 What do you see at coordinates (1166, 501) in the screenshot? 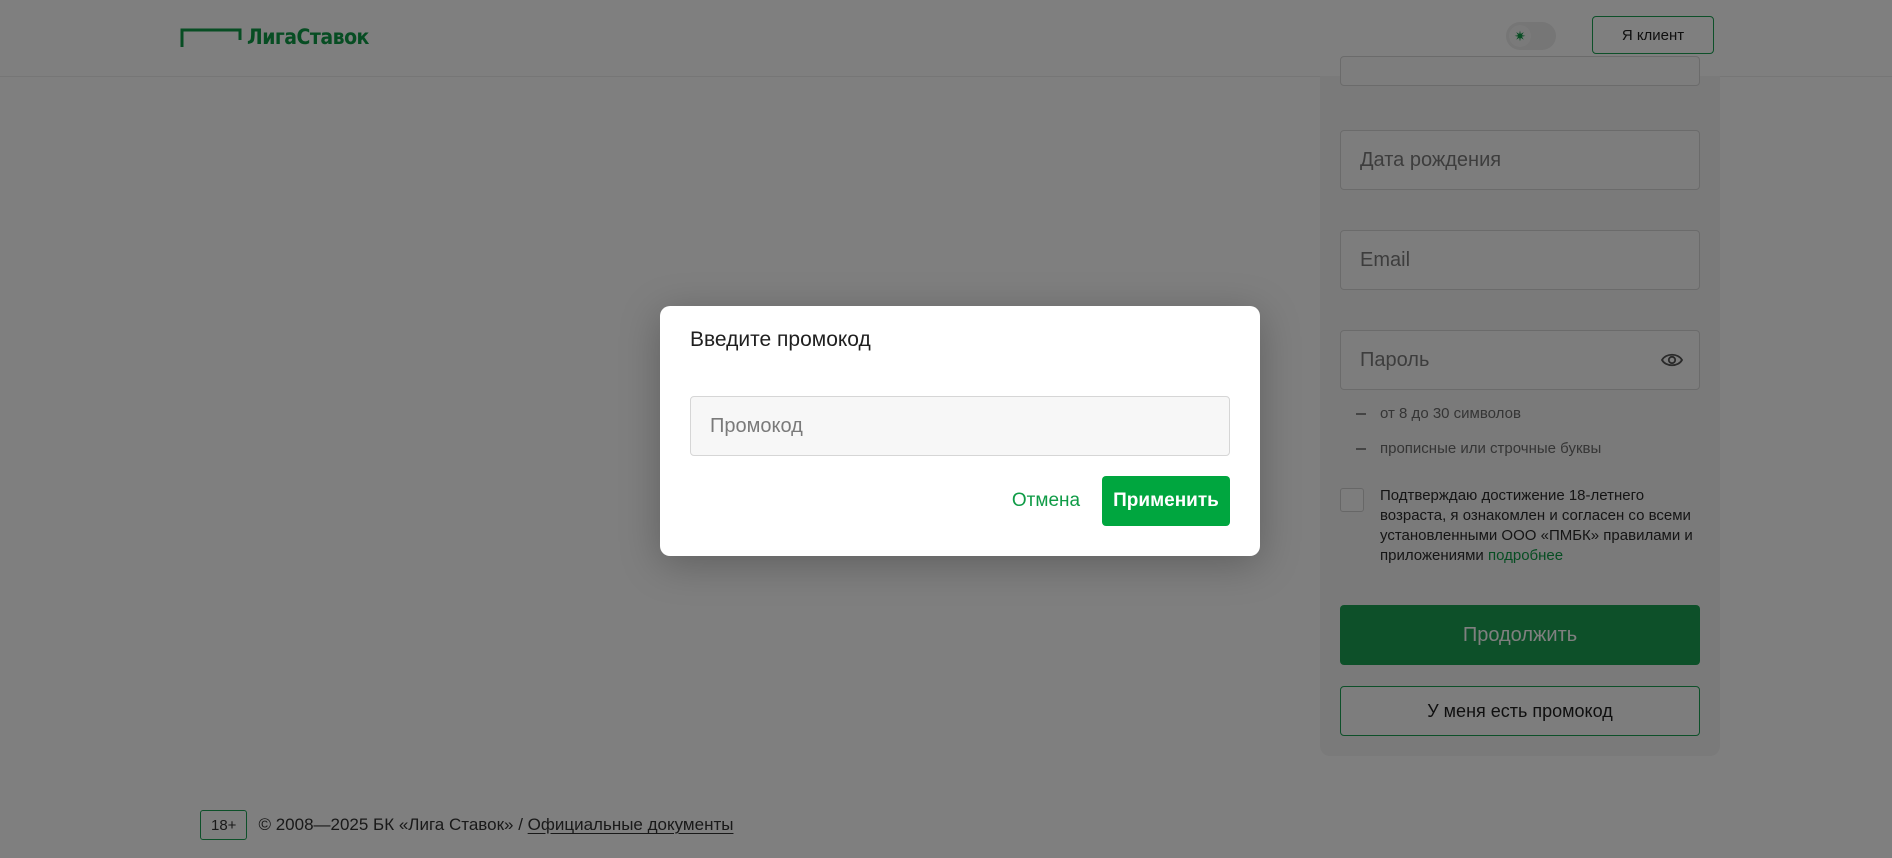
I see `apply-button: Применить` at bounding box center [1166, 501].